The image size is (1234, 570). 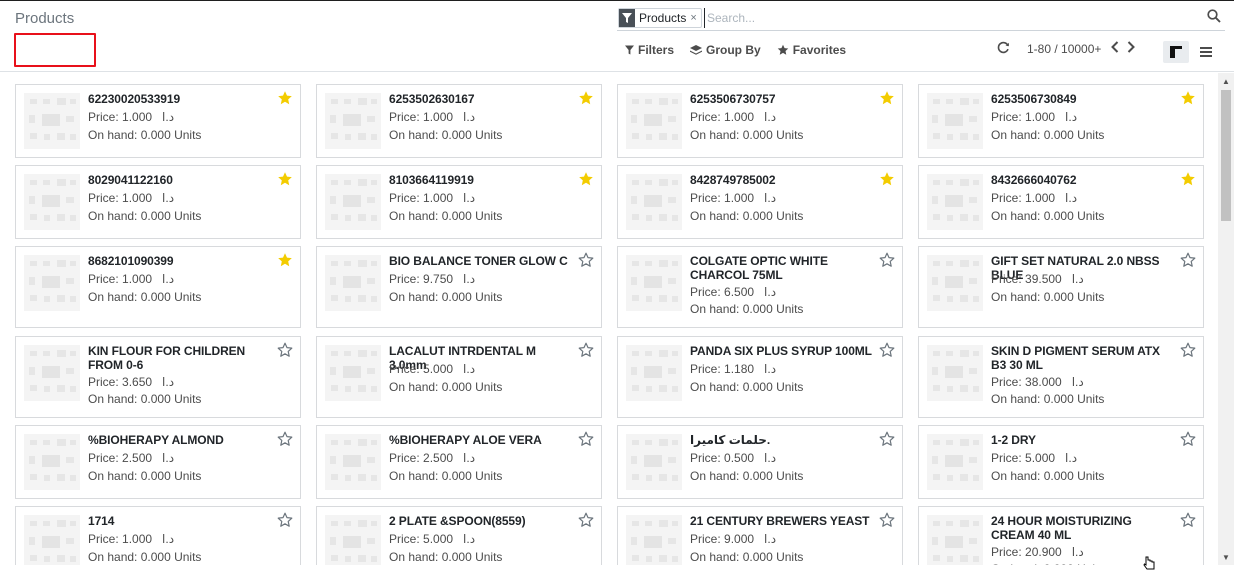 I want to click on scroll-up-arrow: ▲, so click(x=1226, y=81).